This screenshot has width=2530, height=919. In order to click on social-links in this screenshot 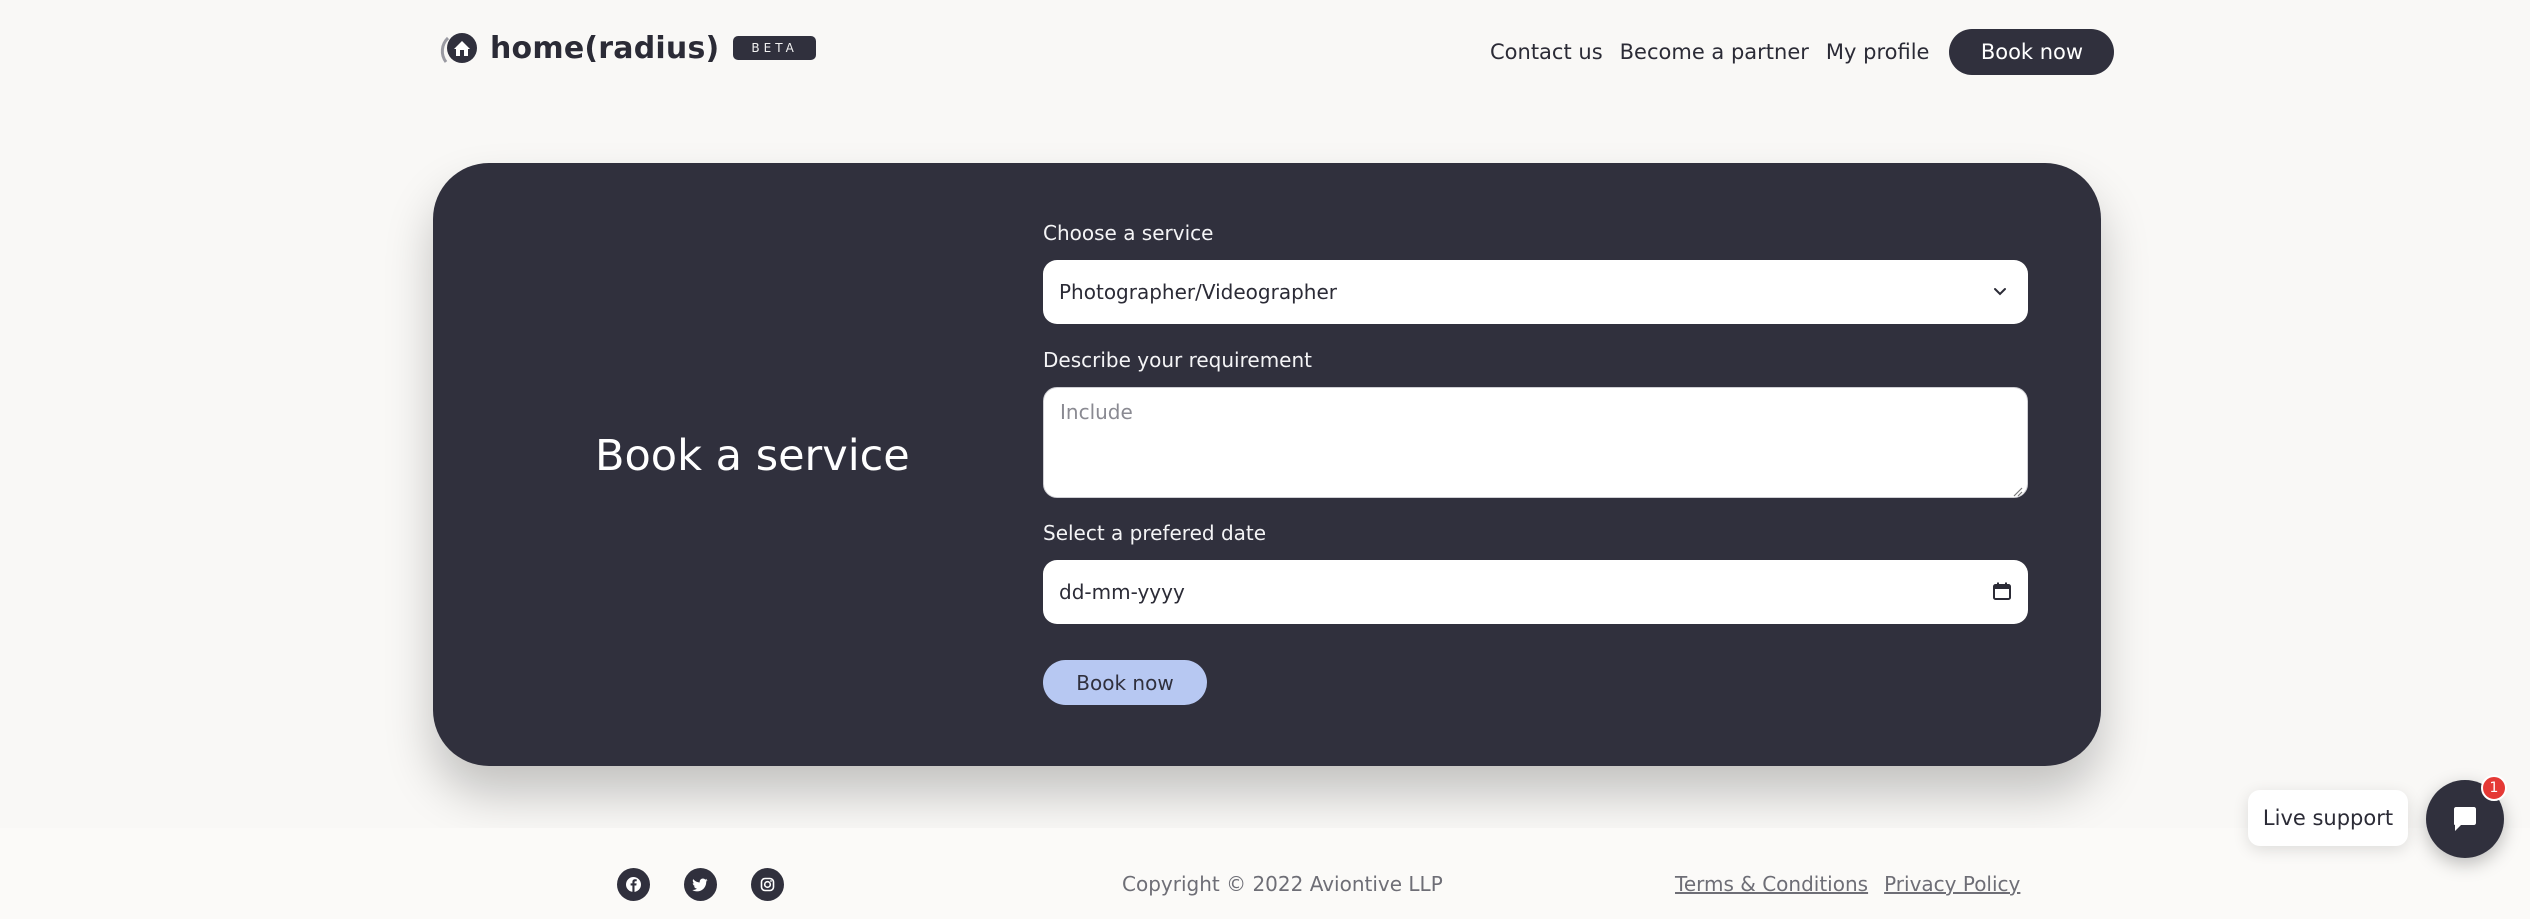, I will do `click(717, 884)`.